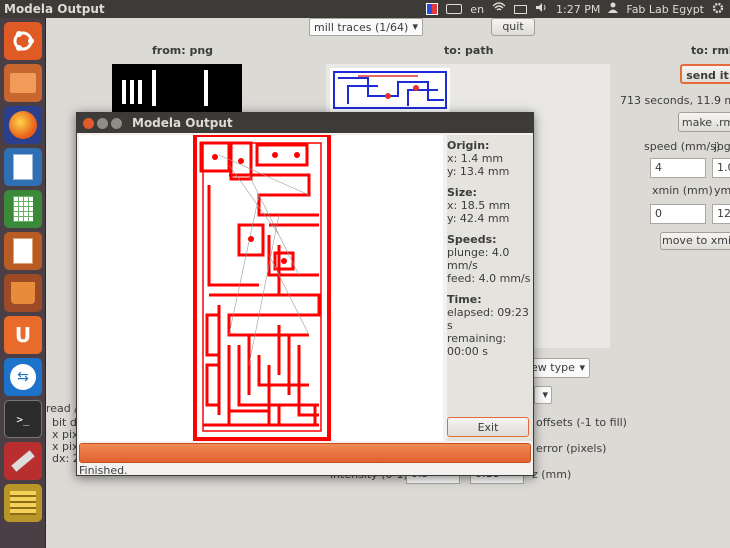 This screenshot has width=730, height=548. Describe the element at coordinates (23, 335) in the screenshot. I see `ubuntu-one-icon: U` at that location.